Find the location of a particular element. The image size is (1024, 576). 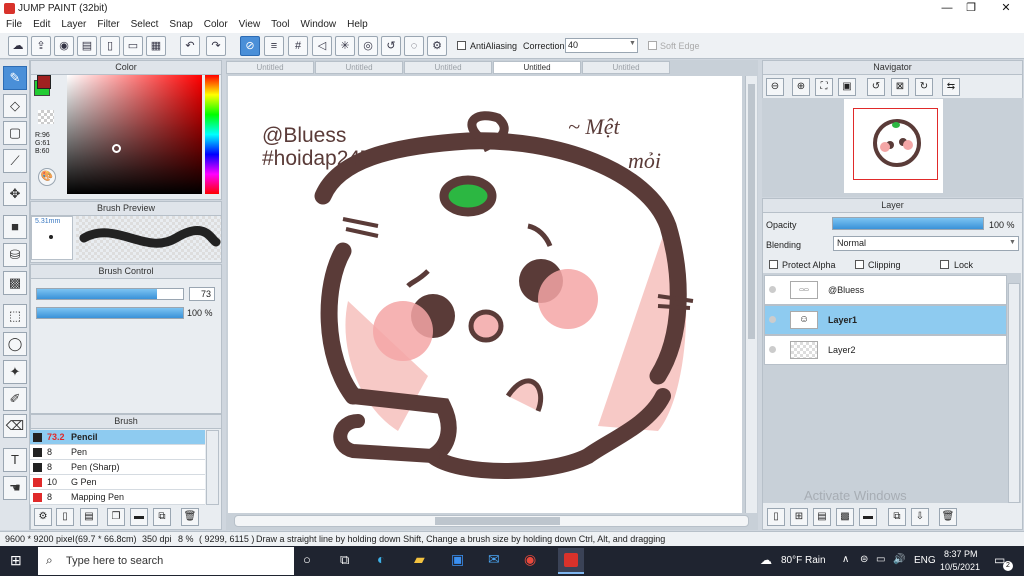

menu-view: View is located at coordinates (249, 25).